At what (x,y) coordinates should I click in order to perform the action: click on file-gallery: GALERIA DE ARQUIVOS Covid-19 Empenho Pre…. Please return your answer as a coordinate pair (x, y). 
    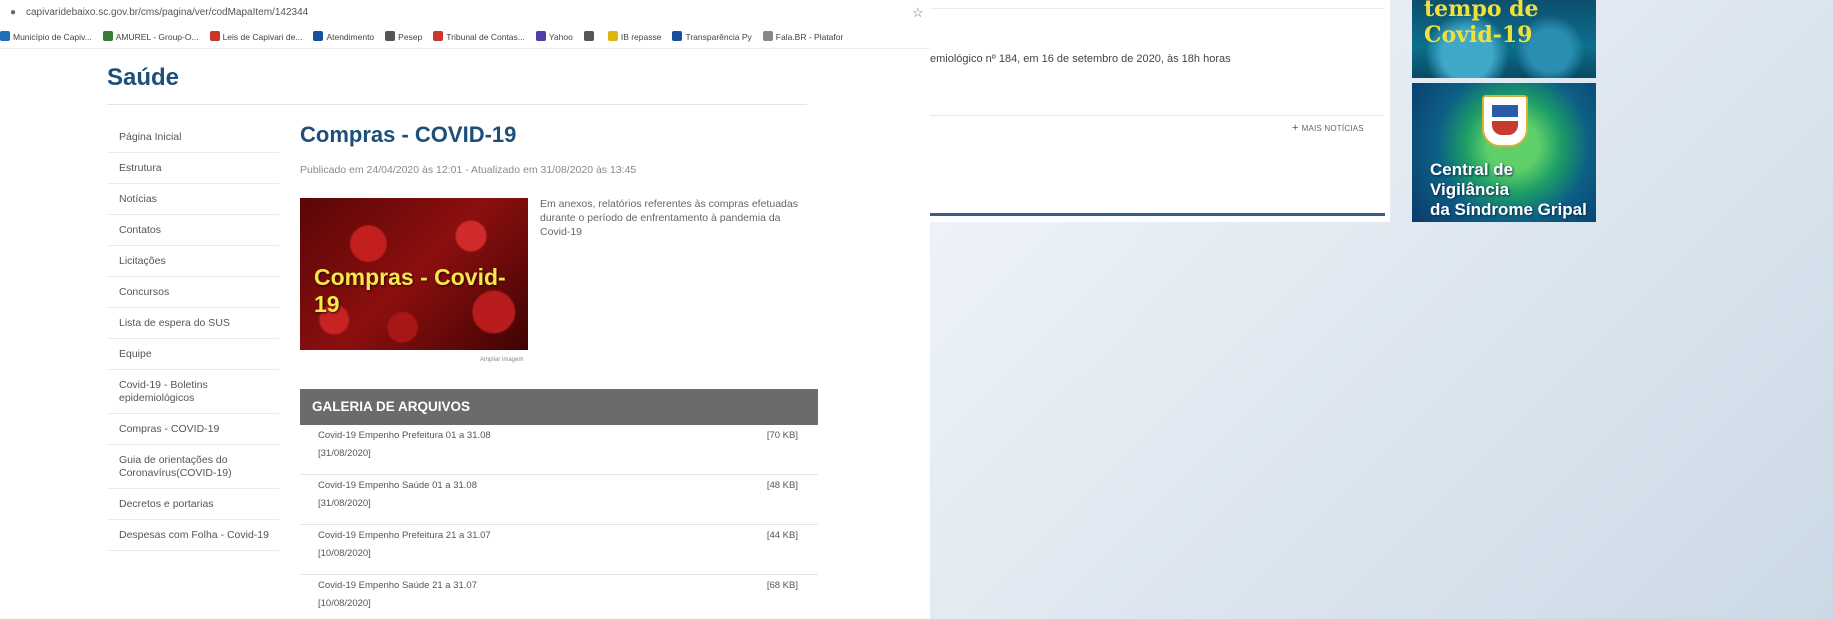
    Looking at the image, I should click on (559, 504).